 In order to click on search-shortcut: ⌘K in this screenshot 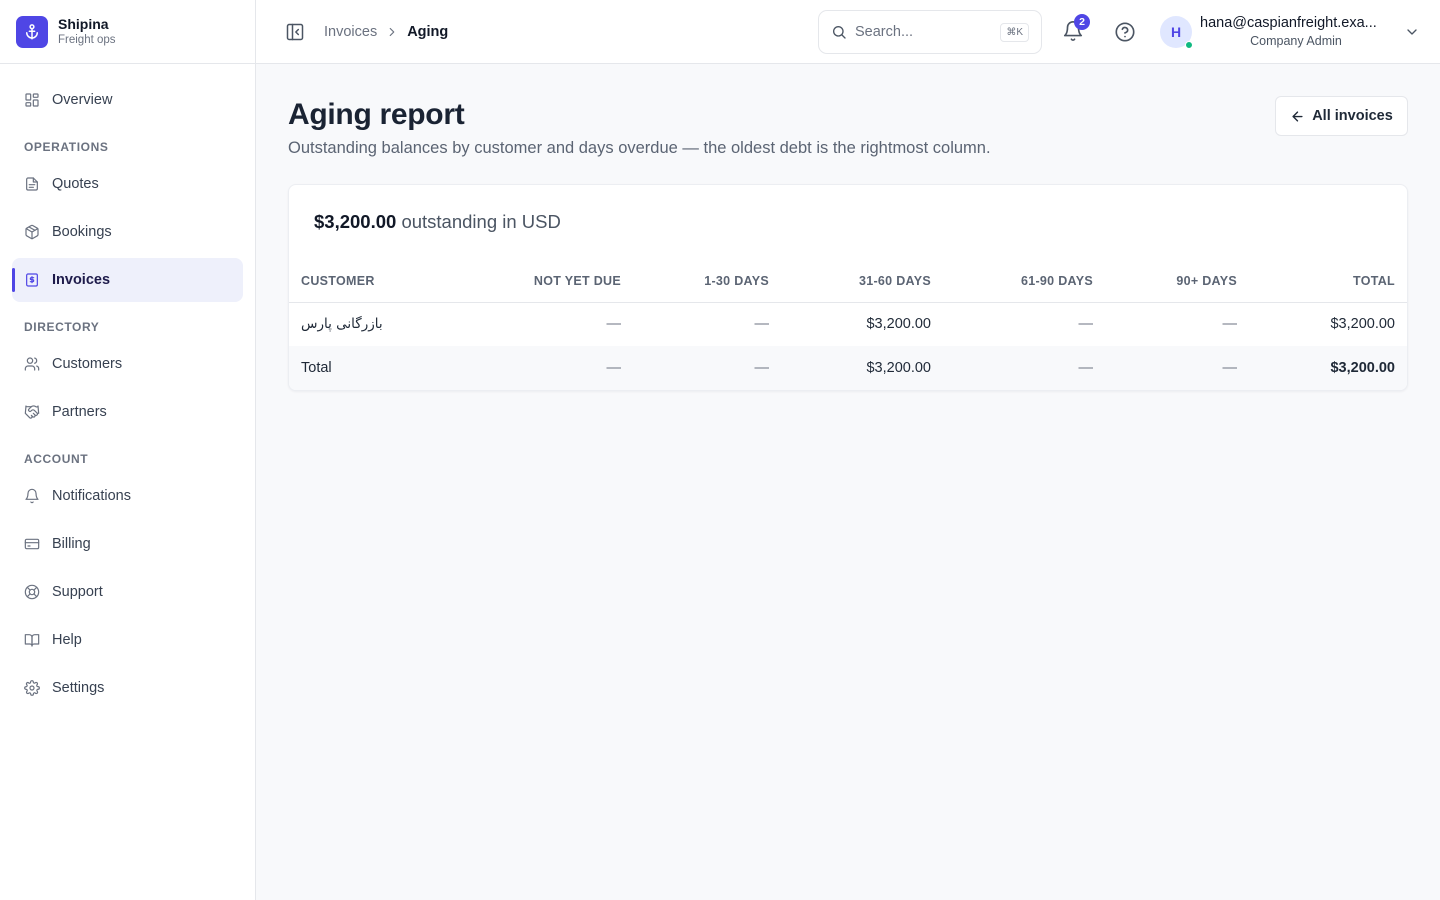, I will do `click(1014, 32)`.